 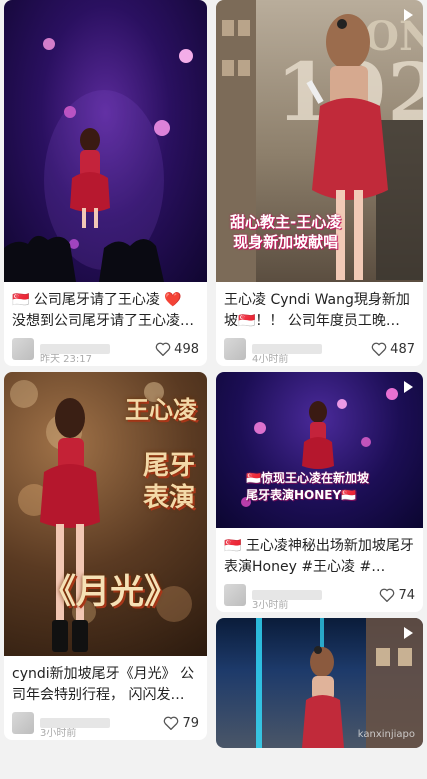 I want to click on like-button: 79, so click(x=181, y=723).